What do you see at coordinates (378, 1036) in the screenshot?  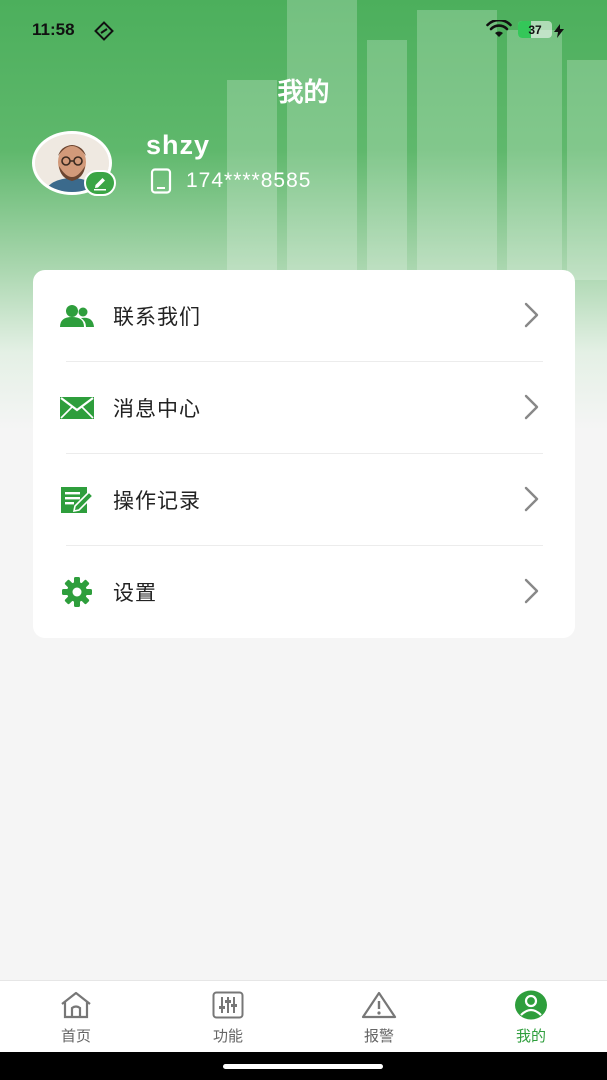 I see `tab-label: 报警` at bounding box center [378, 1036].